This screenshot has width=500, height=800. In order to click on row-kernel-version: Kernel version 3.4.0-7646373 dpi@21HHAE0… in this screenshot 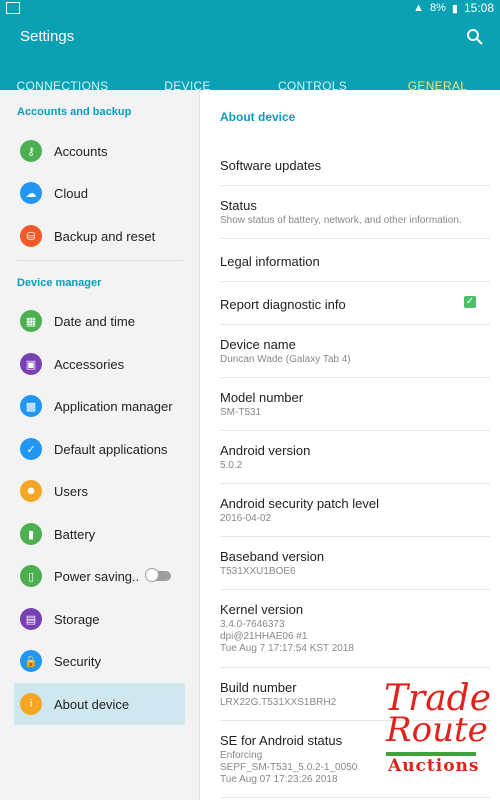, I will do `click(355, 629)`.